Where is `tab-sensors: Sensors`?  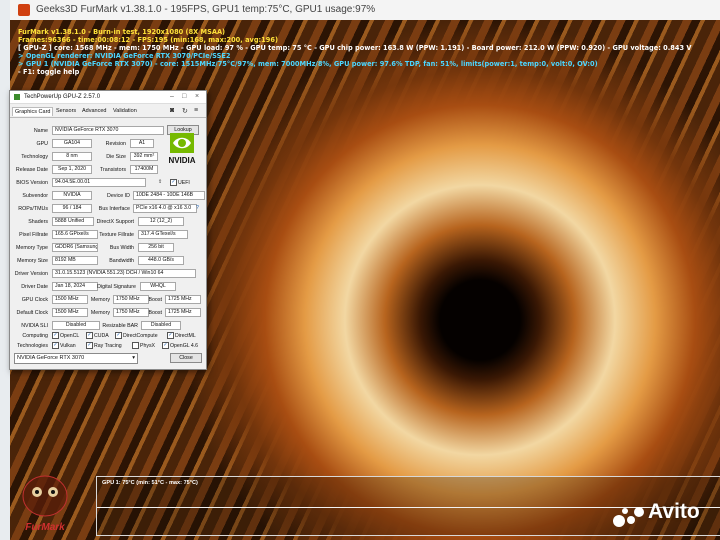 tab-sensors: Sensors is located at coordinates (66, 111).